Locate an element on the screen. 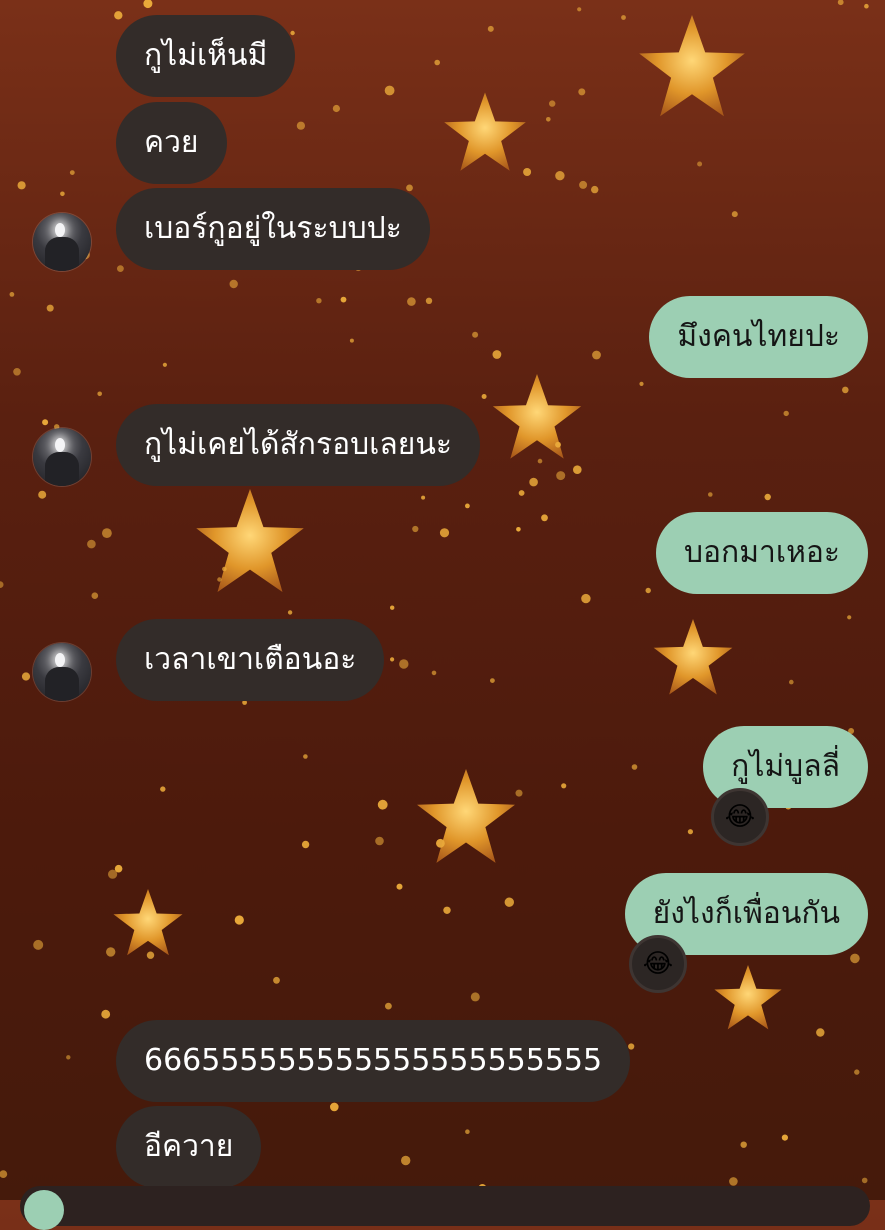 The image size is (885, 1230). message-bubble-incoming: ควย is located at coordinates (171, 143).